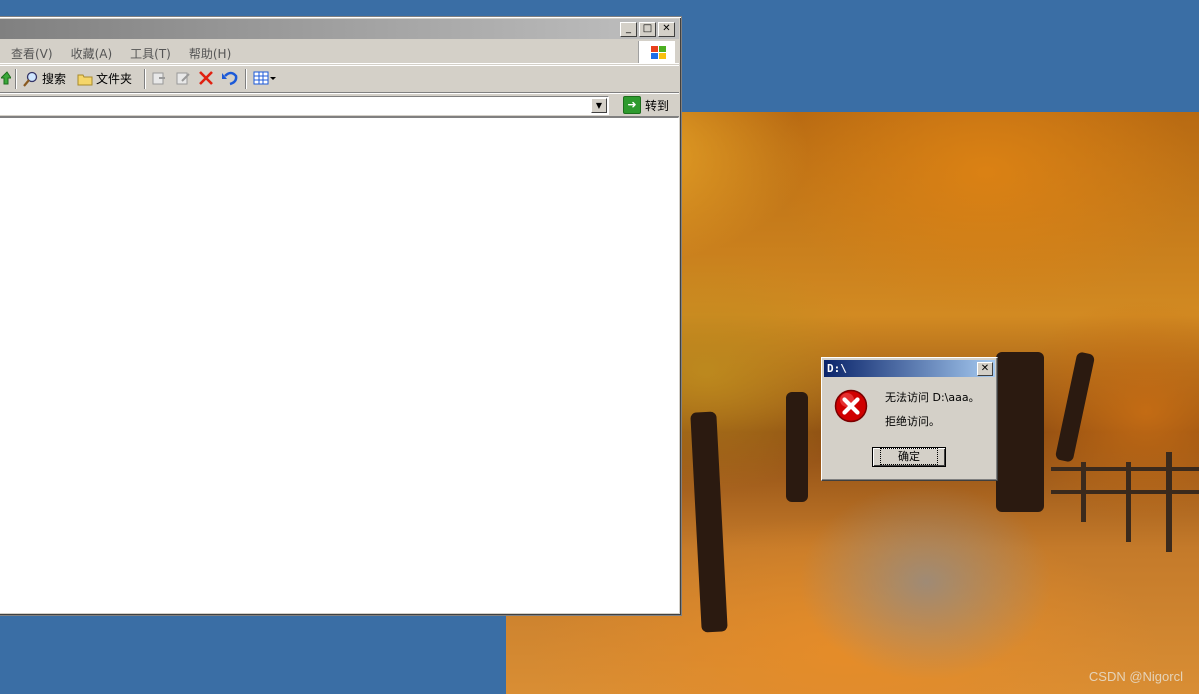 The width and height of the screenshot is (1199, 694). I want to click on up-folder-button, so click(6, 78).